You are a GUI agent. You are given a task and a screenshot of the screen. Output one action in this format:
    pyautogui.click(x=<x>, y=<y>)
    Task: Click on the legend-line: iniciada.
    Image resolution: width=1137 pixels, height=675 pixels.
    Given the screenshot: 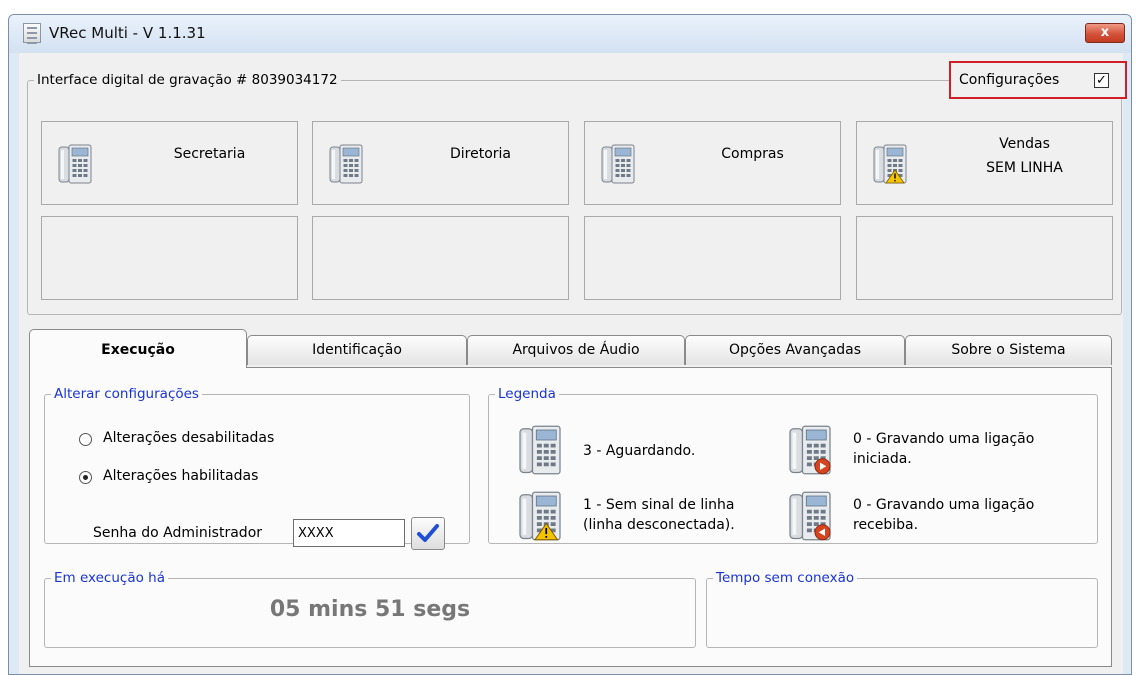 What is the action you would take?
    pyautogui.click(x=882, y=459)
    